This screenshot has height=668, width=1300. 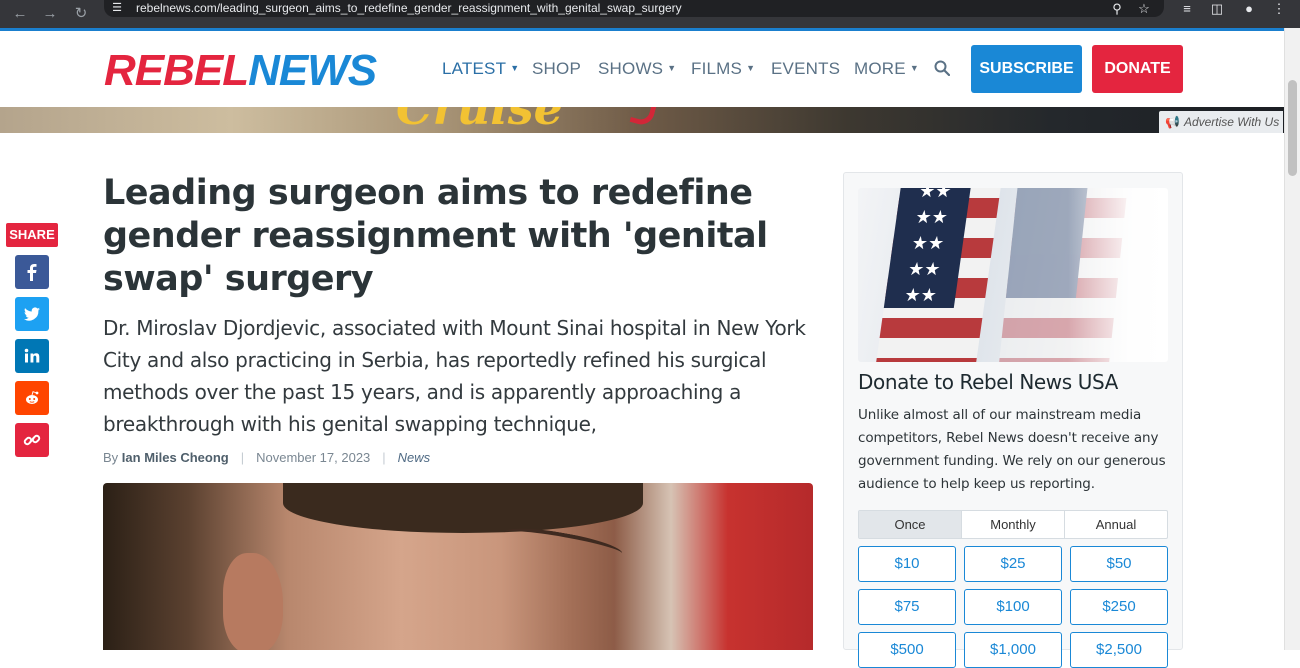 I want to click on search-icon, so click(x=942, y=68).